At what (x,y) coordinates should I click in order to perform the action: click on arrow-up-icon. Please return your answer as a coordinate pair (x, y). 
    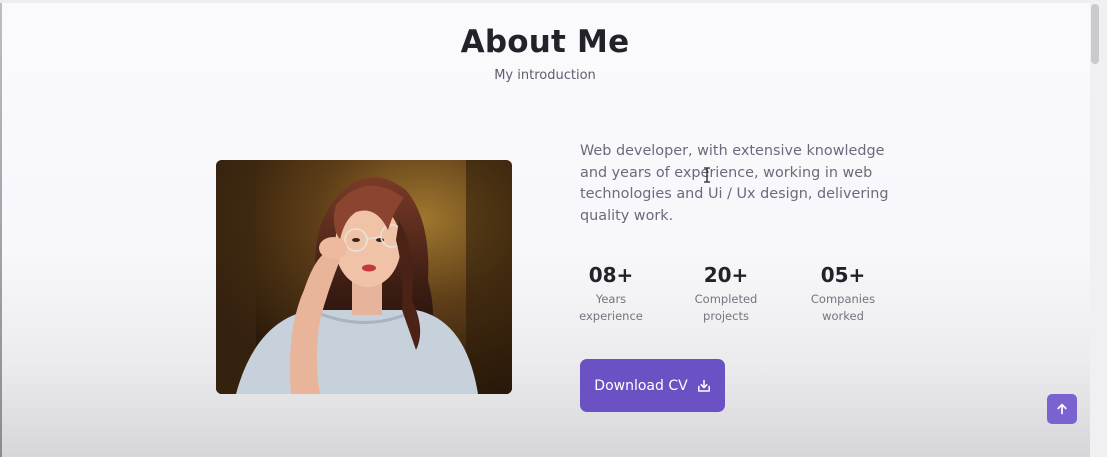
    Looking at the image, I should click on (1062, 409).